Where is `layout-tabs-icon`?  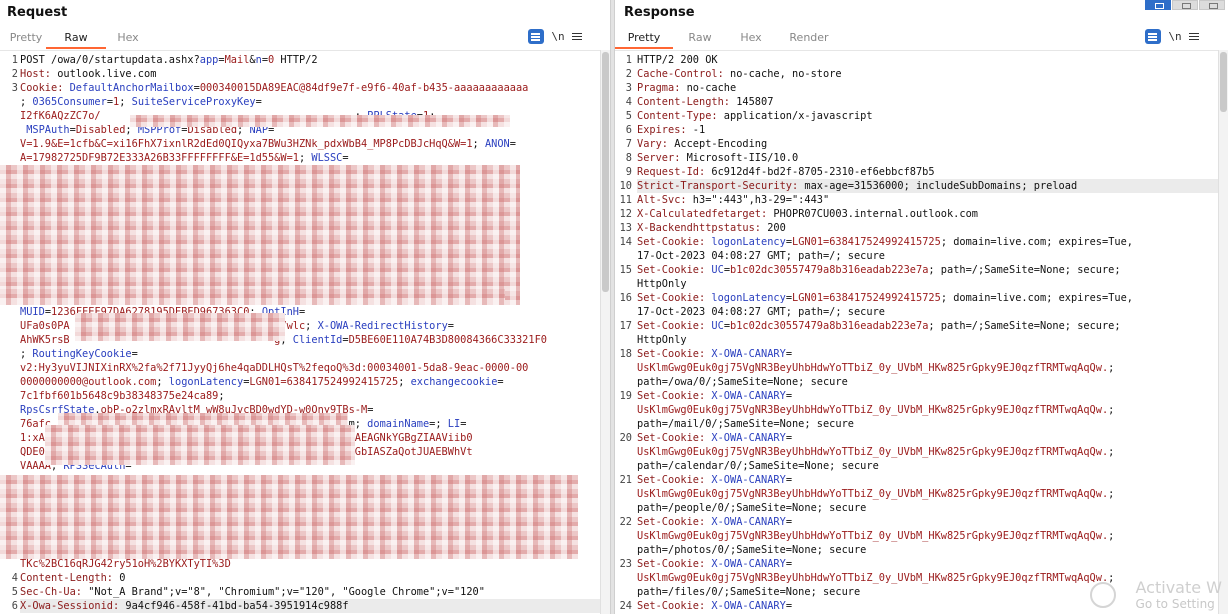 layout-tabs-icon is located at coordinates (1212, 5).